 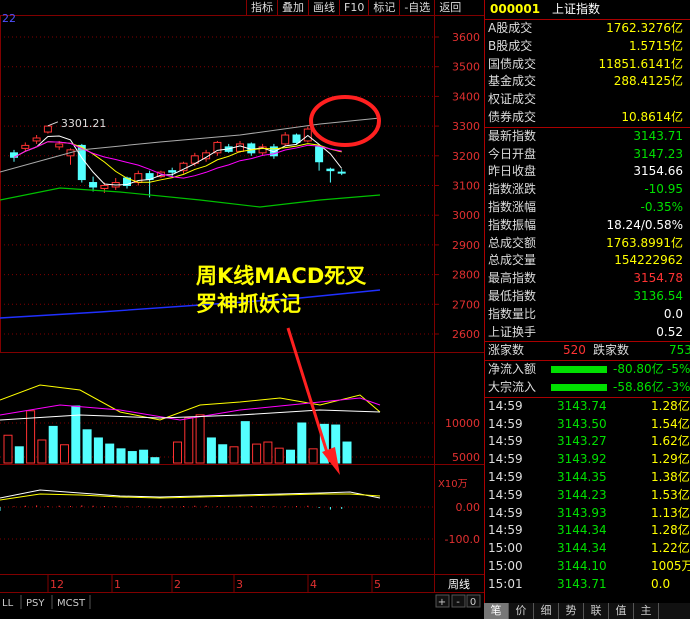 What do you see at coordinates (661, 583) in the screenshot?
I see `tick-volume: 0.0` at bounding box center [661, 583].